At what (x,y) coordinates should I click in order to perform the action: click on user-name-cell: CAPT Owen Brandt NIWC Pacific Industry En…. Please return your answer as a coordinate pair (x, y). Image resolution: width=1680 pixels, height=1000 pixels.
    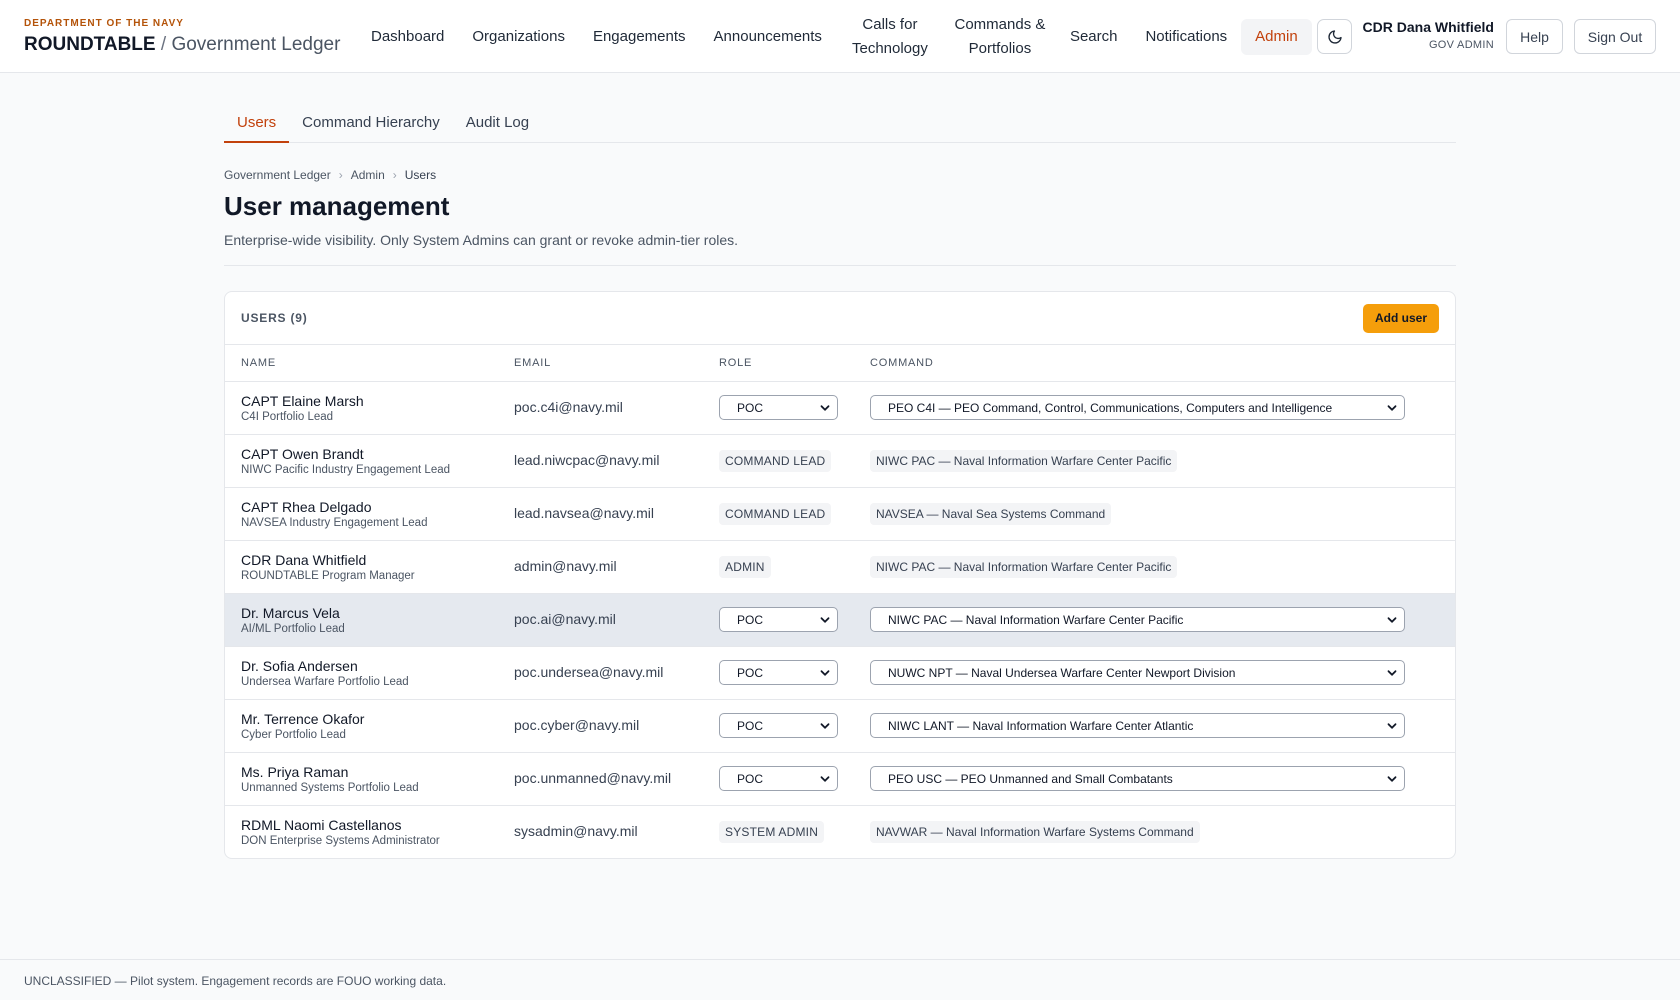
    Looking at the image, I should click on (361, 461).